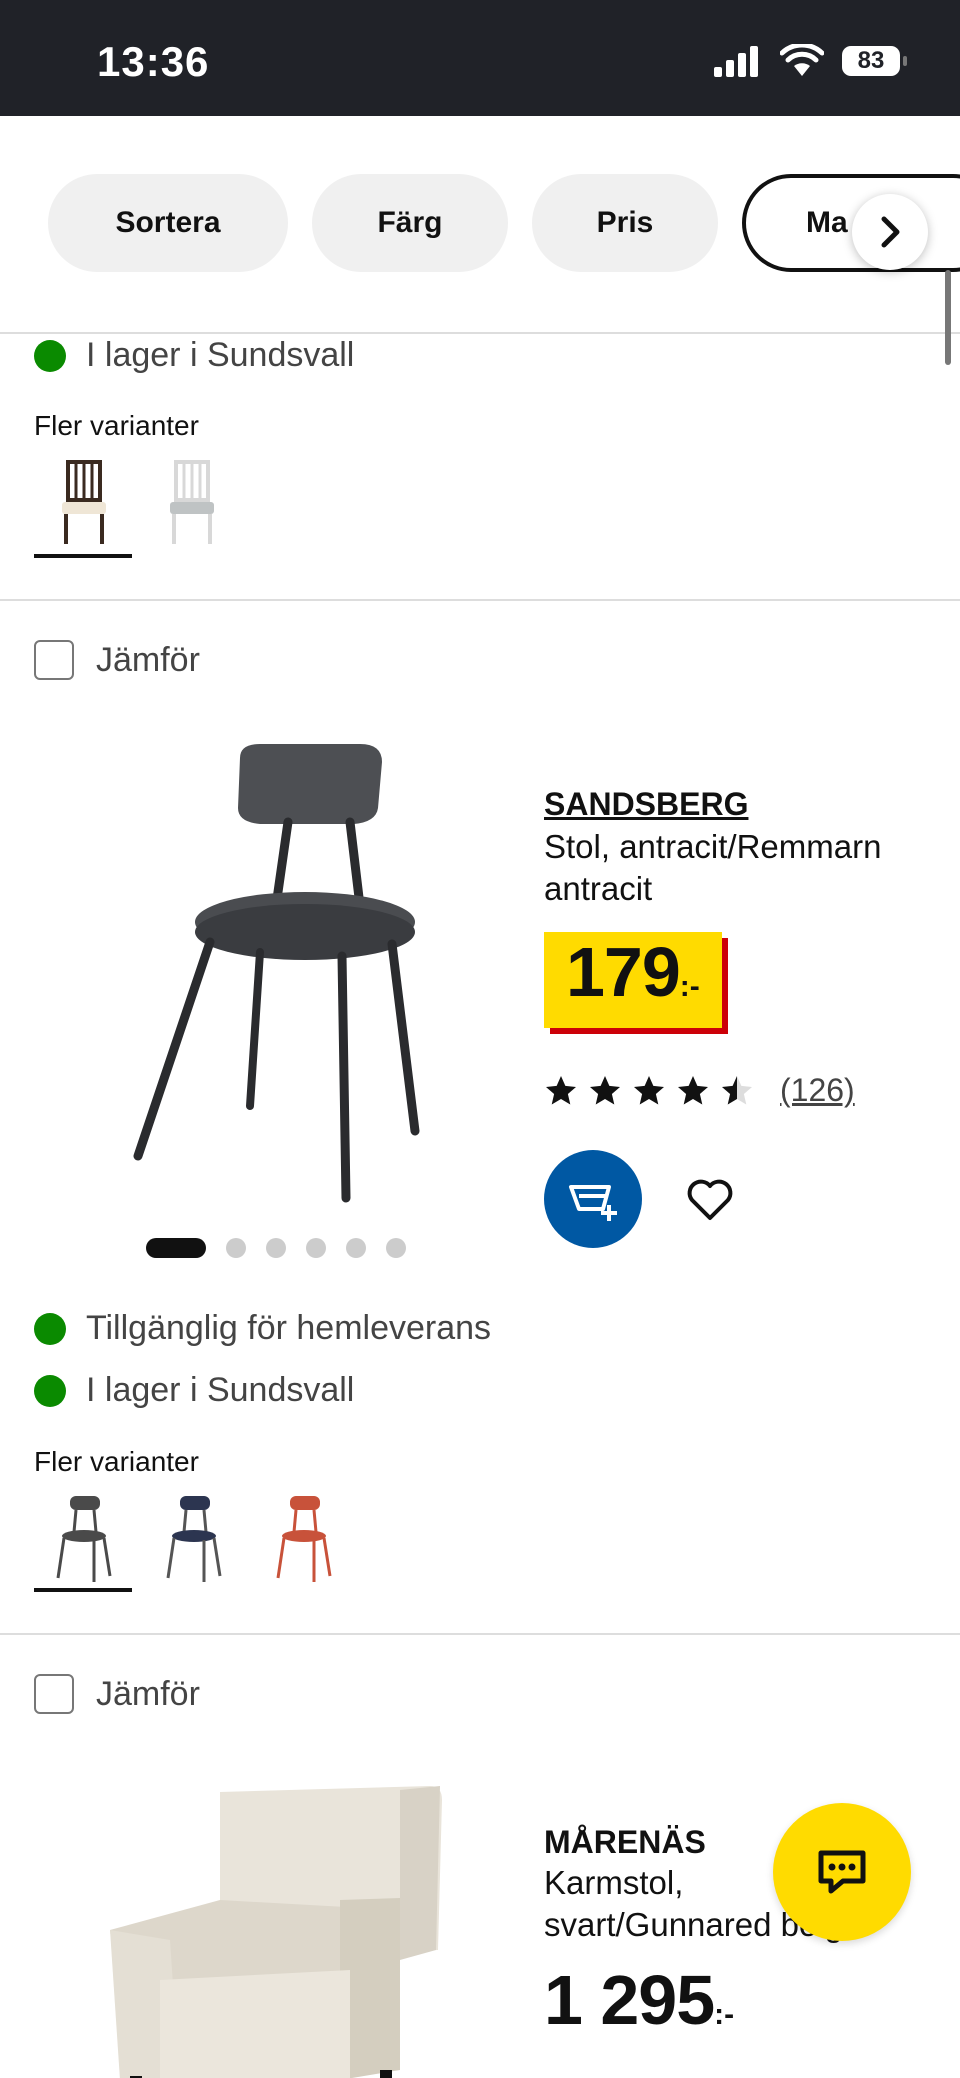 The width and height of the screenshot is (960, 2078). I want to click on price-plain: 1 295 :-, so click(639, 2000).